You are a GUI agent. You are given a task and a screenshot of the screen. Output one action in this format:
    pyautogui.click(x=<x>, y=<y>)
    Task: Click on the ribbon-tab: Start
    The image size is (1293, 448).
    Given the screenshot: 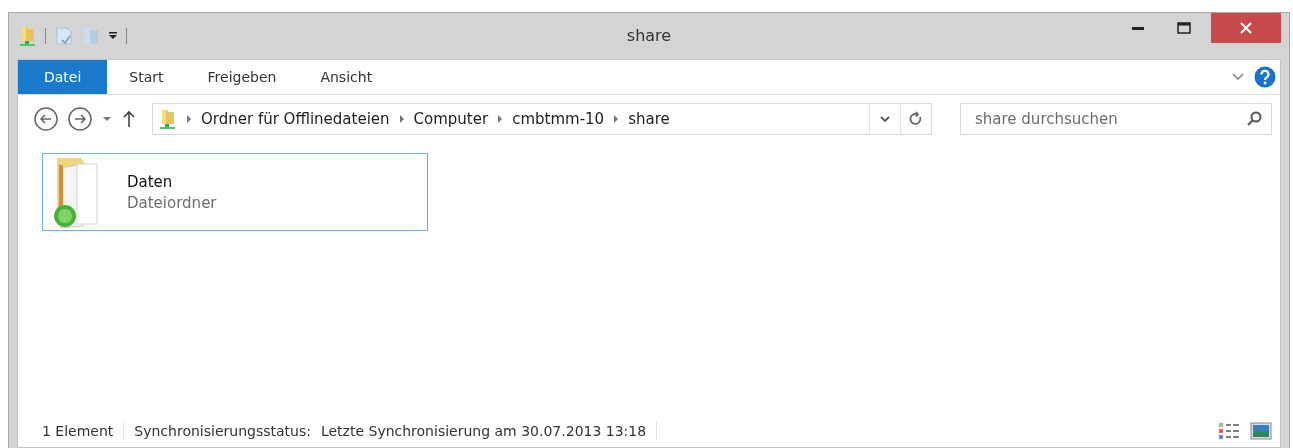 What is the action you would take?
    pyautogui.click(x=146, y=77)
    